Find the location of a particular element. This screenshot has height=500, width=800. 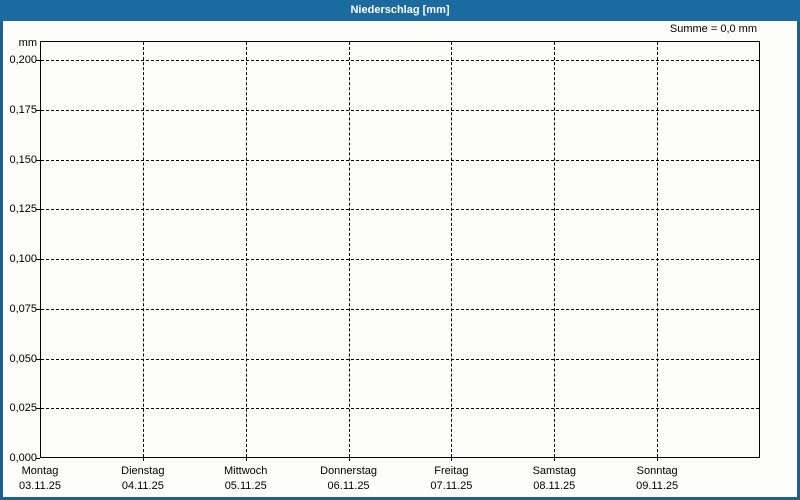

x-label-day: Donnerstag is located at coordinates (348, 471).